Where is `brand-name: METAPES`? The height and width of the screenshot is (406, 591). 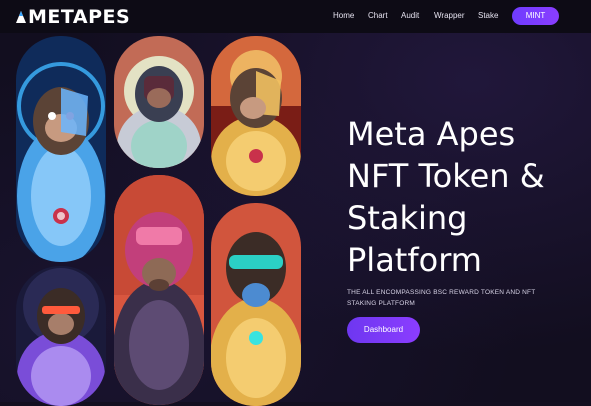
brand-name: METAPES is located at coordinates (79, 17).